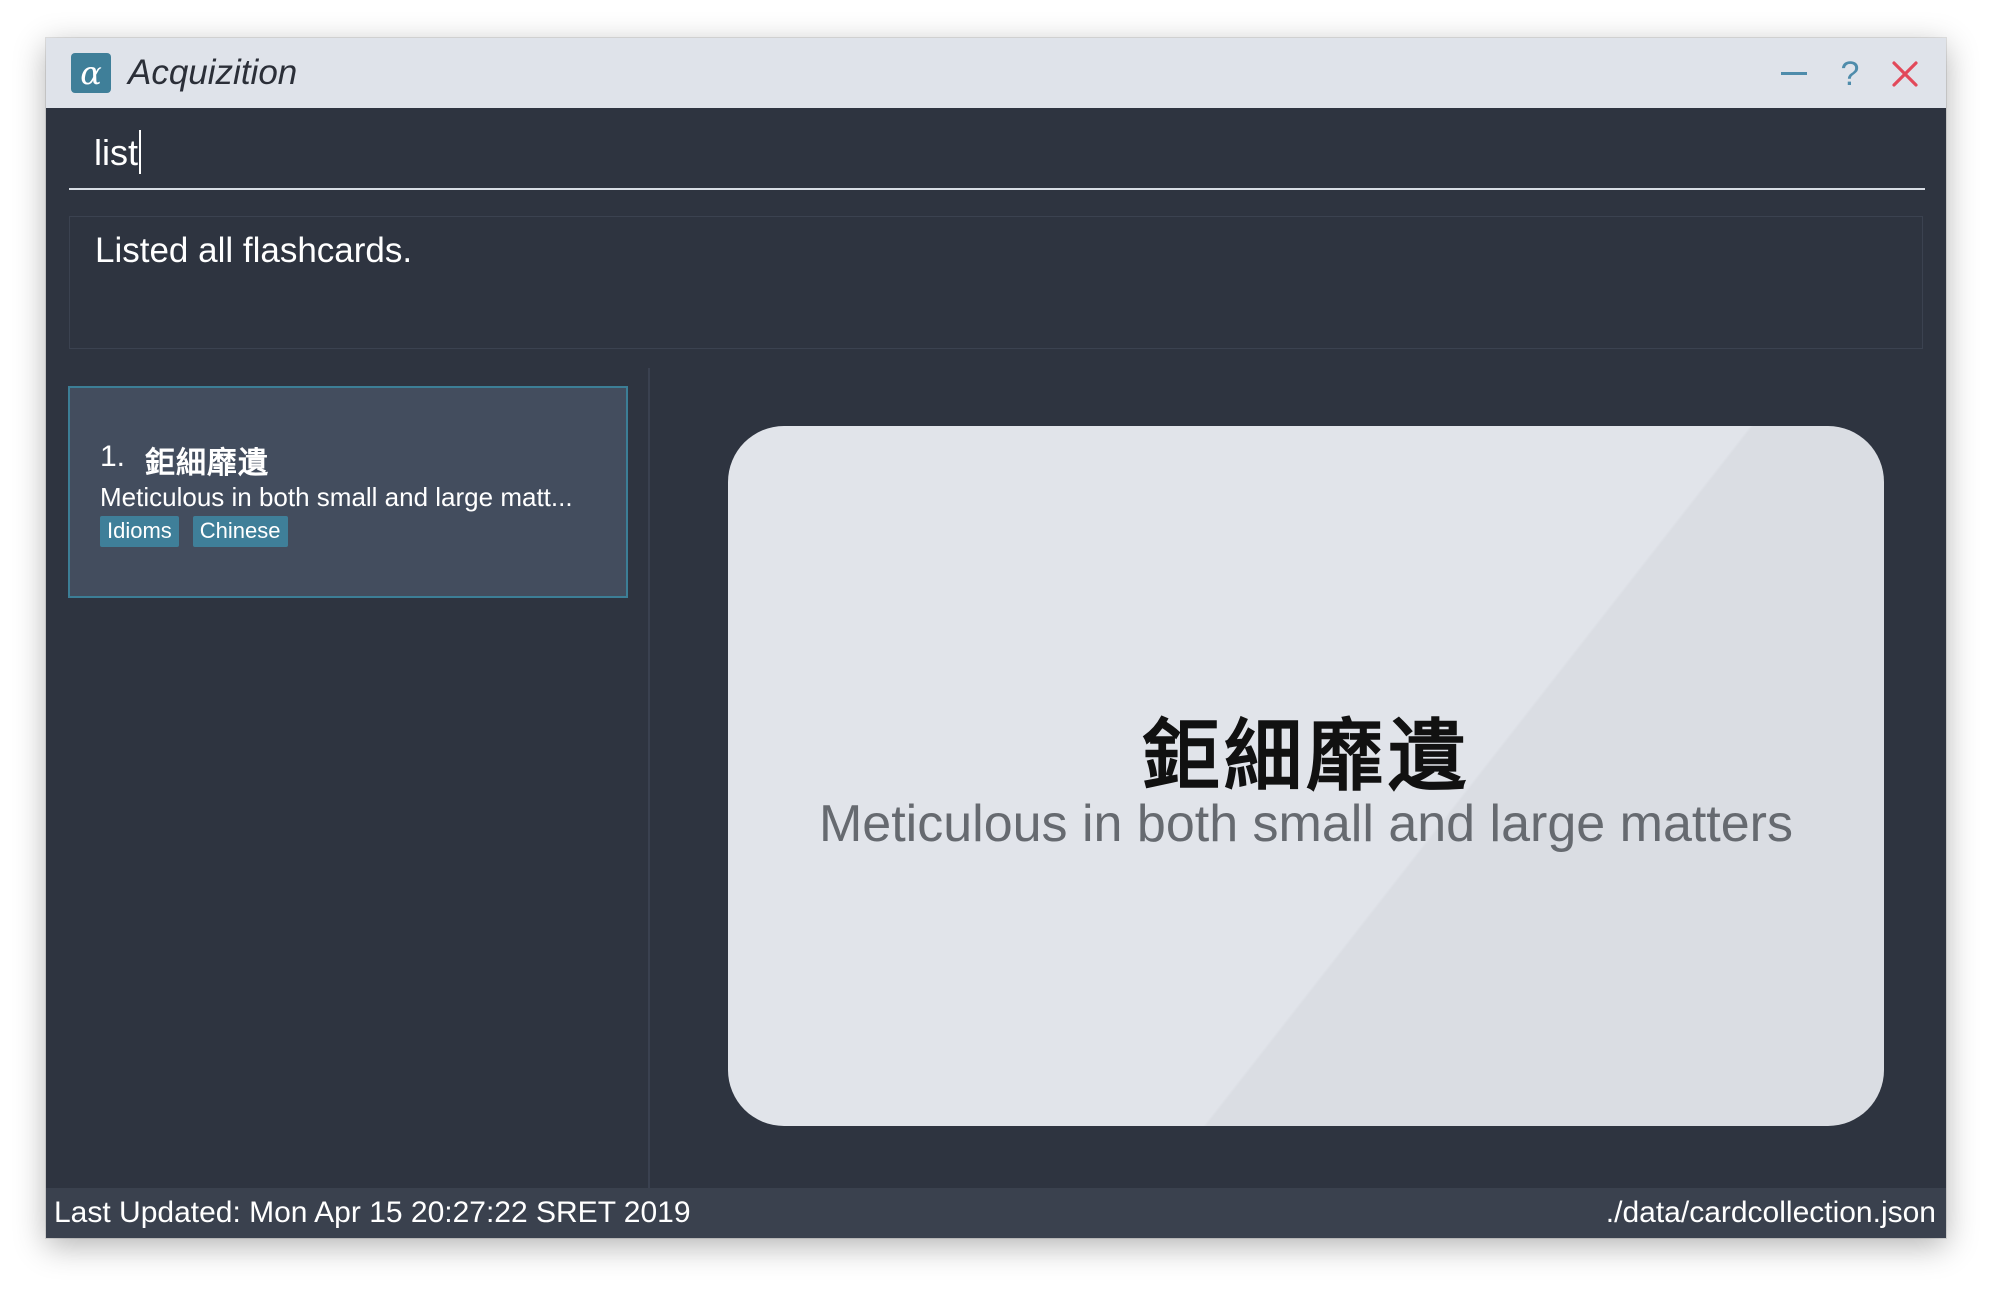 This screenshot has width=1992, height=1292. What do you see at coordinates (1770, 1212) in the screenshot?
I see `file-path-status: ./data/cardcollection.json` at bounding box center [1770, 1212].